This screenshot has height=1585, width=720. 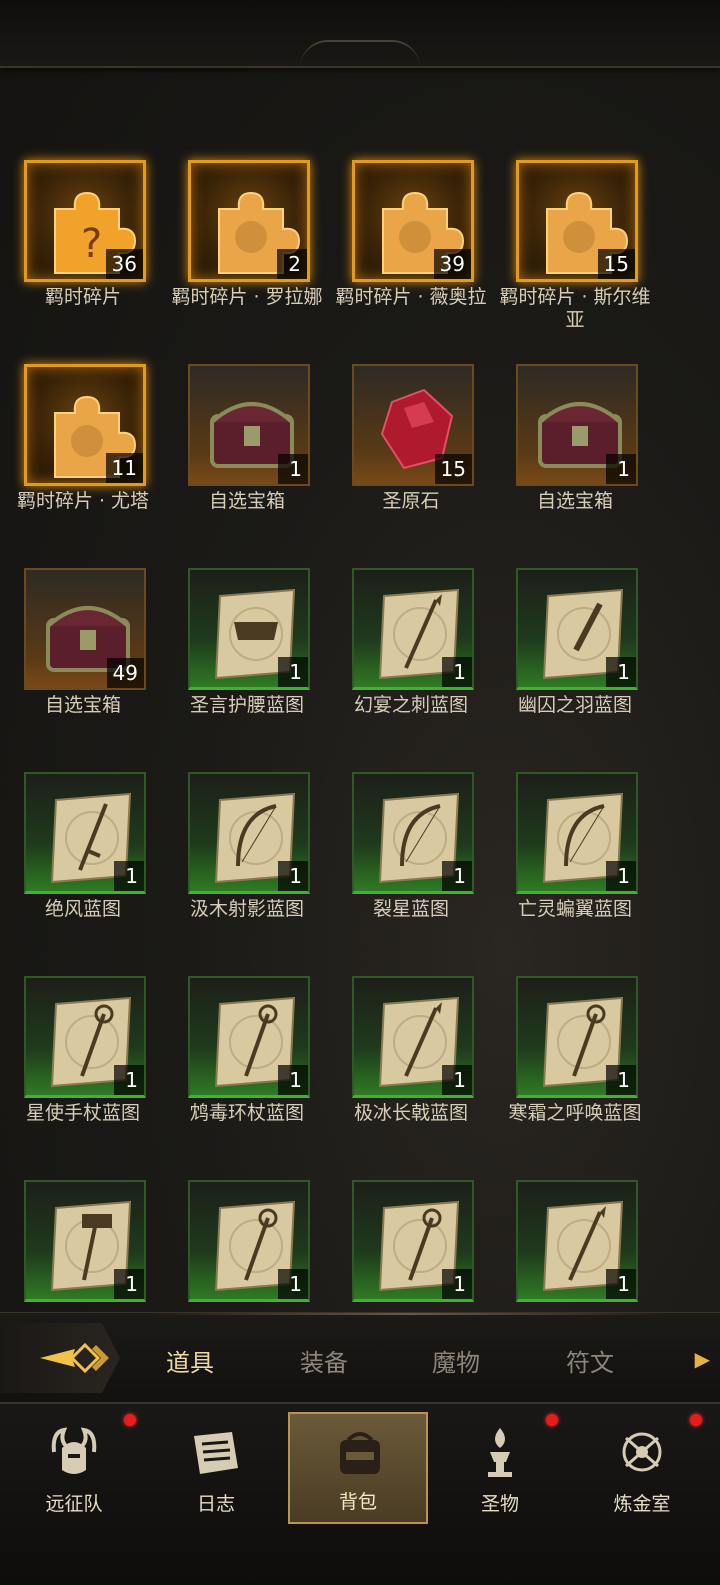 What do you see at coordinates (575, 308) in the screenshot?
I see `item-label: 羁时碎片 · 斯尔维亚` at bounding box center [575, 308].